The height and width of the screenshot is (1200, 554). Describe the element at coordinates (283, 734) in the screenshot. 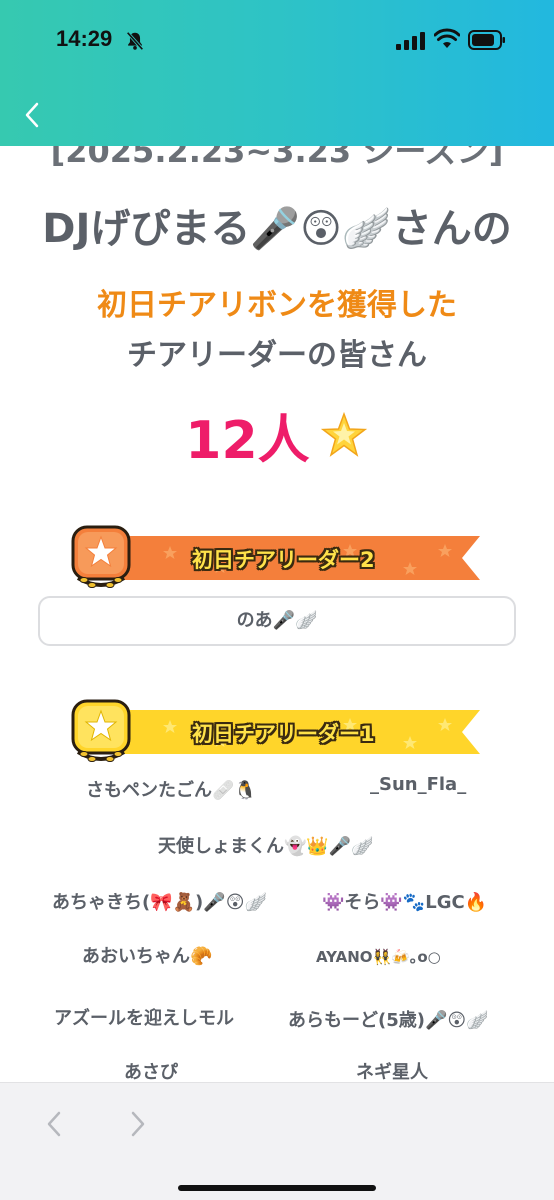

I see `tier1-label: 初日チアリーダー1` at that location.